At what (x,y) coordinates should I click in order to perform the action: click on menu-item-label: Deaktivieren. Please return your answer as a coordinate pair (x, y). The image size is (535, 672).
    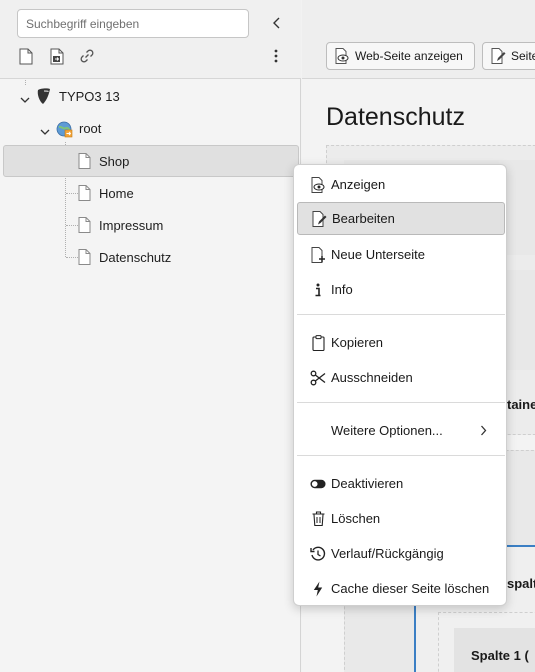
    Looking at the image, I should click on (367, 483).